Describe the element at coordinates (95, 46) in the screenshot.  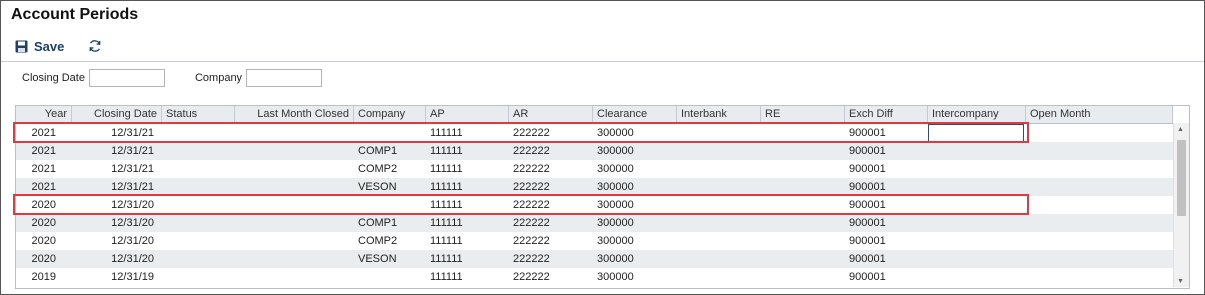
I see `refresh-button` at that location.